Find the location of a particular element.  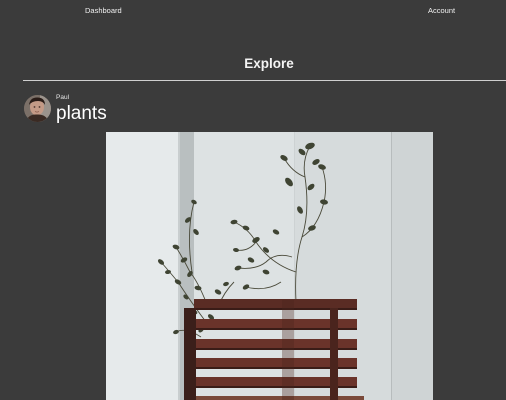

post-title: plants is located at coordinates (81, 113).